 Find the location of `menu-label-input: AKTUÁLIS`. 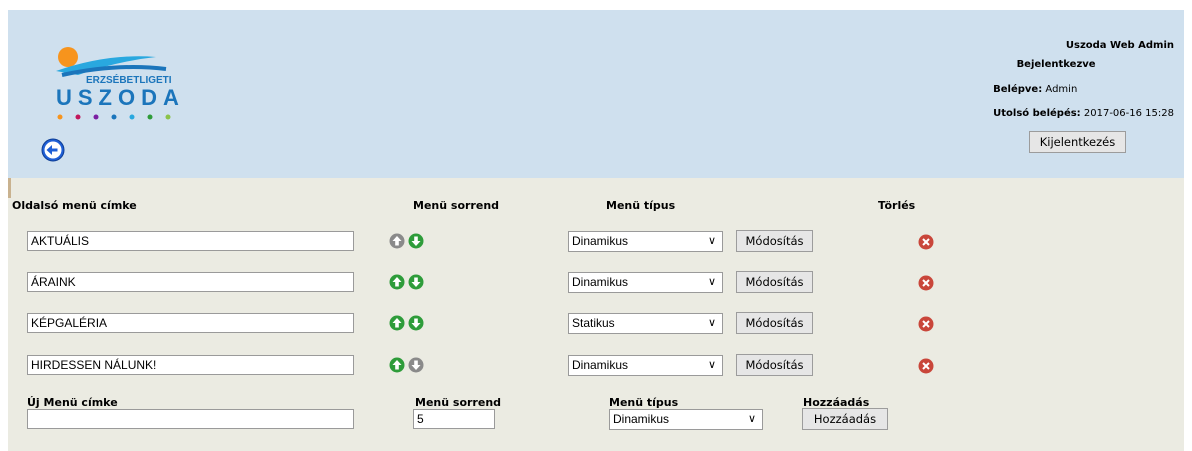

menu-label-input: AKTUÁLIS is located at coordinates (190, 241).